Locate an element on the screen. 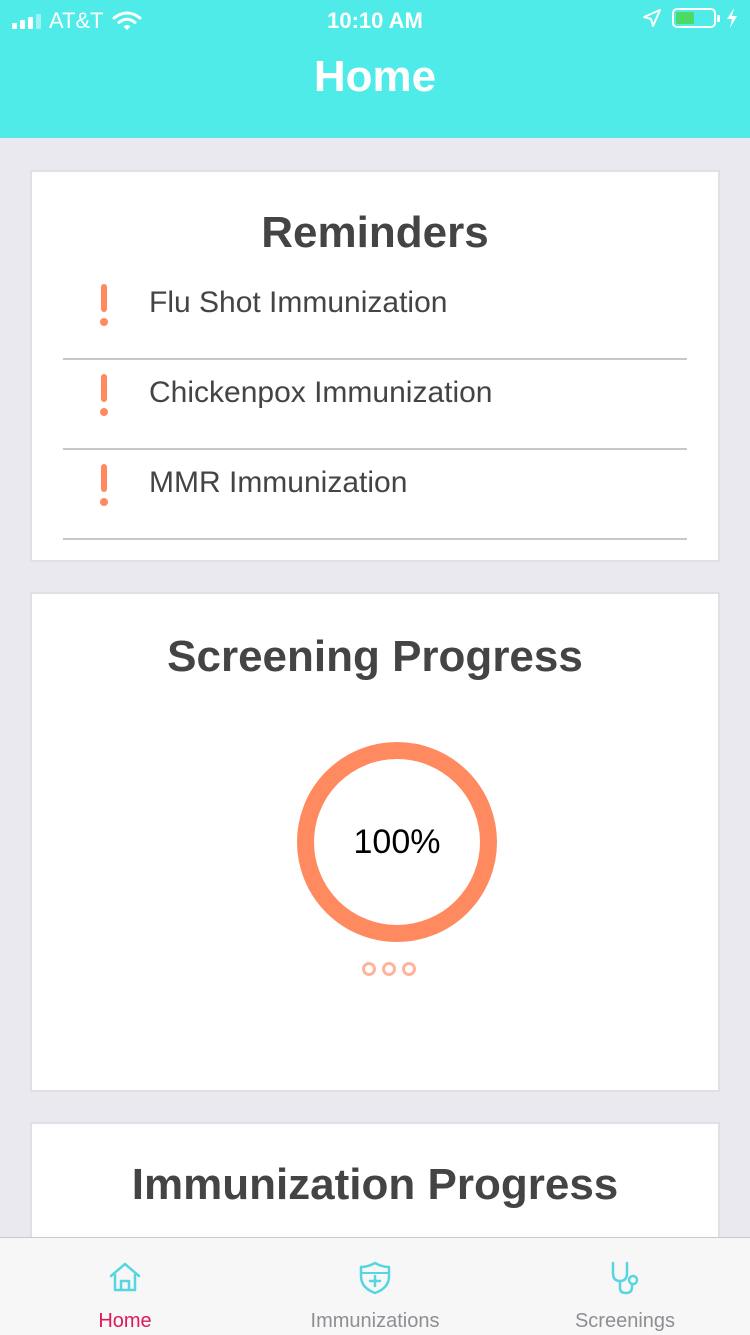  status-time: 10:10 AM is located at coordinates (375, 20).